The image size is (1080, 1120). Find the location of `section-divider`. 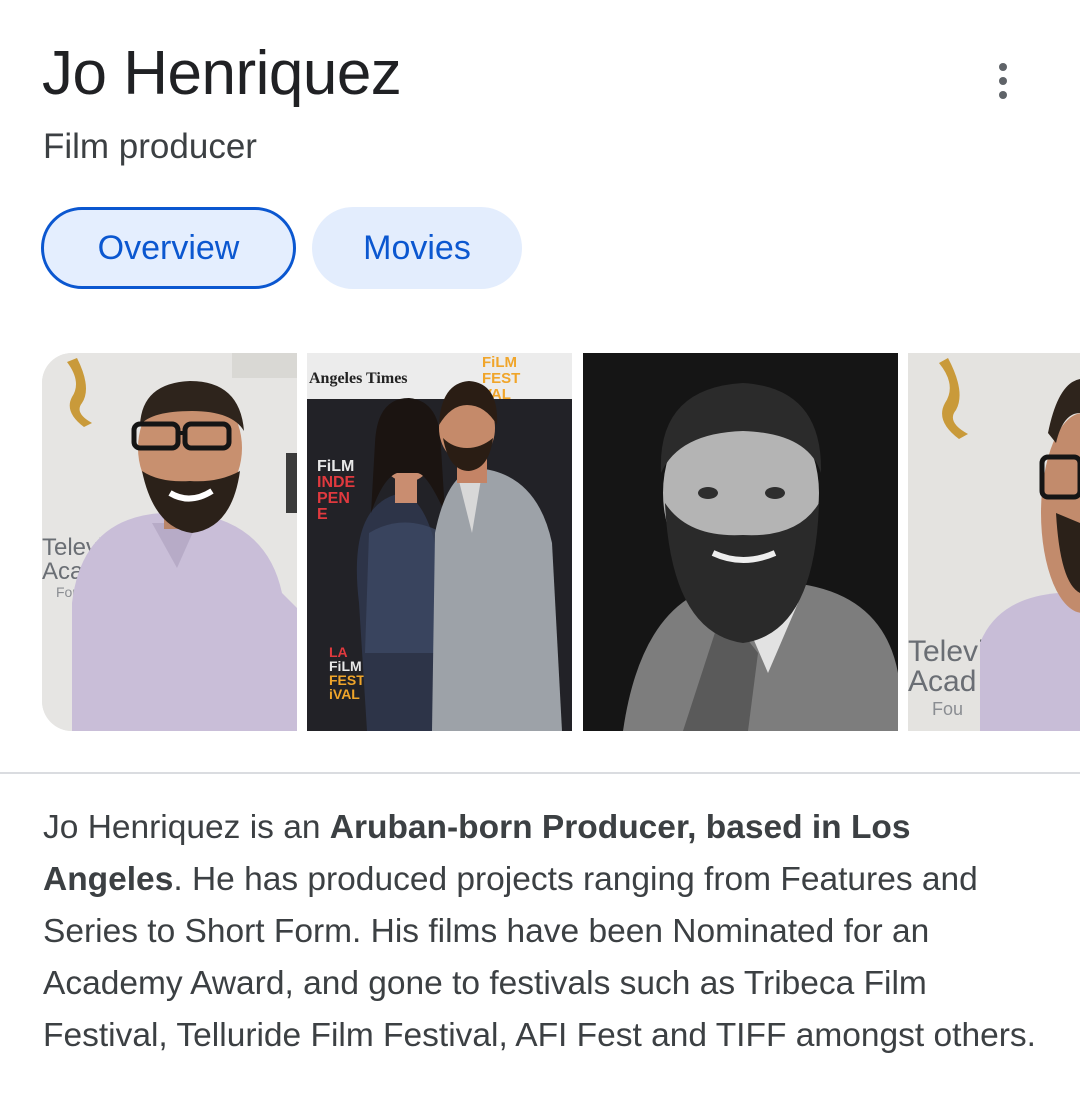

section-divider is located at coordinates (540, 773).